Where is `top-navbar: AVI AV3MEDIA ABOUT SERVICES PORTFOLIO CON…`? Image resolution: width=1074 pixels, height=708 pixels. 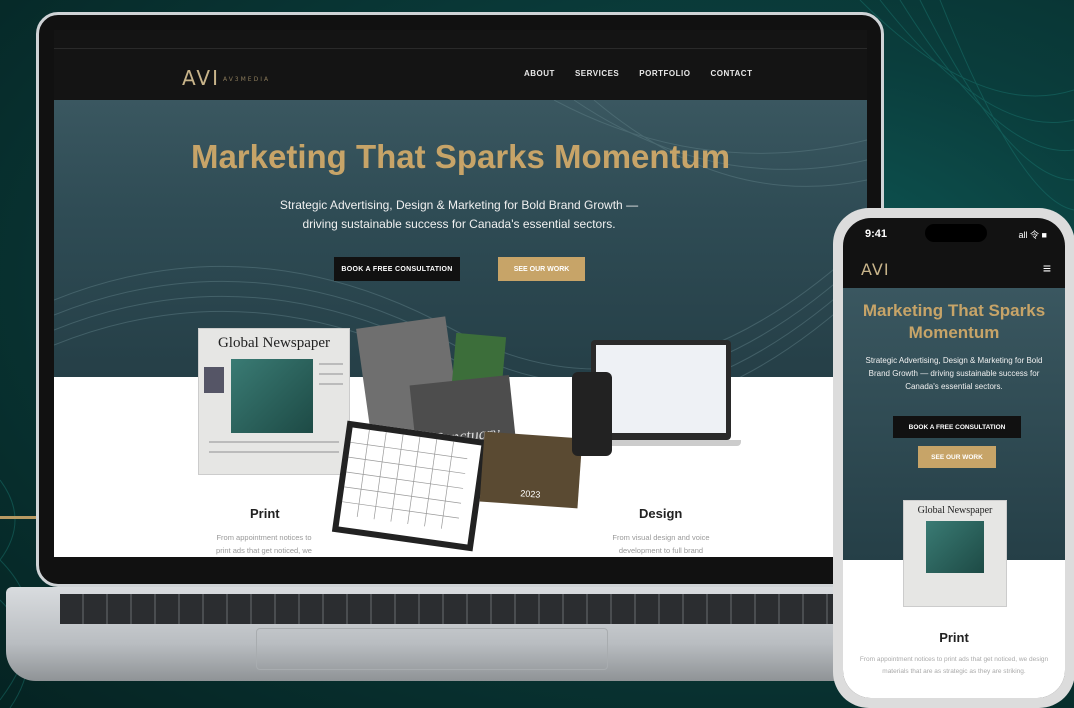
top-navbar: AVI AV3MEDIA ABOUT SERVICES PORTFOLIO CON… is located at coordinates (460, 65).